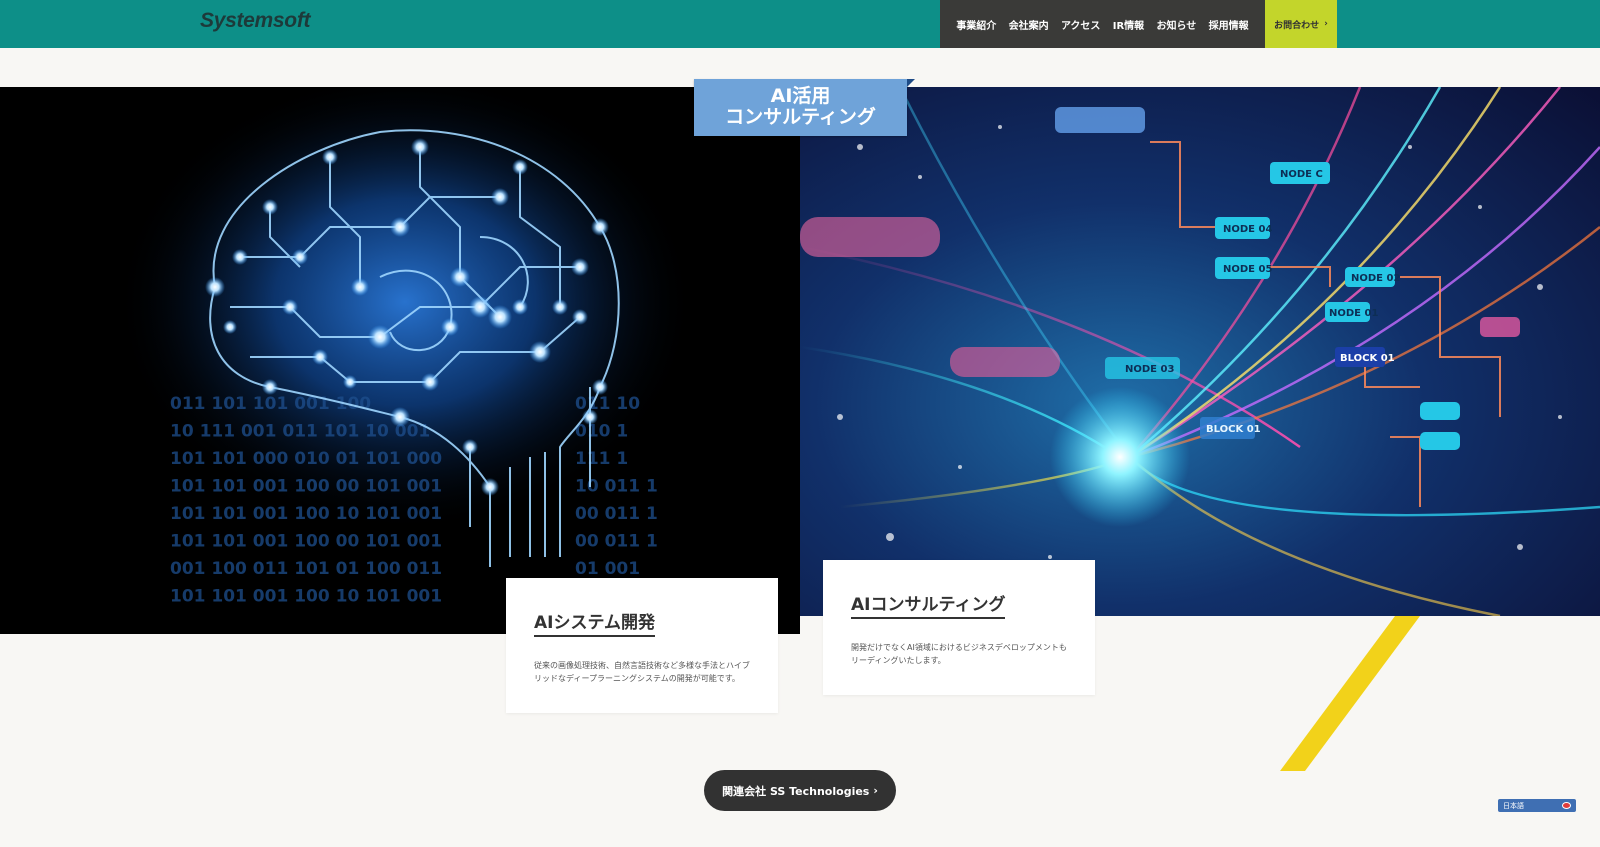 The image size is (1600, 847). I want to click on yellow-stripe, so click(1350, 693).